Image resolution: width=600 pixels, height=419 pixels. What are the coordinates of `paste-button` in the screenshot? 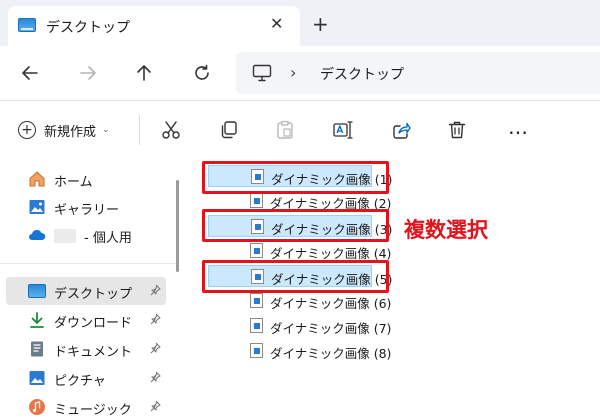 It's located at (285, 130).